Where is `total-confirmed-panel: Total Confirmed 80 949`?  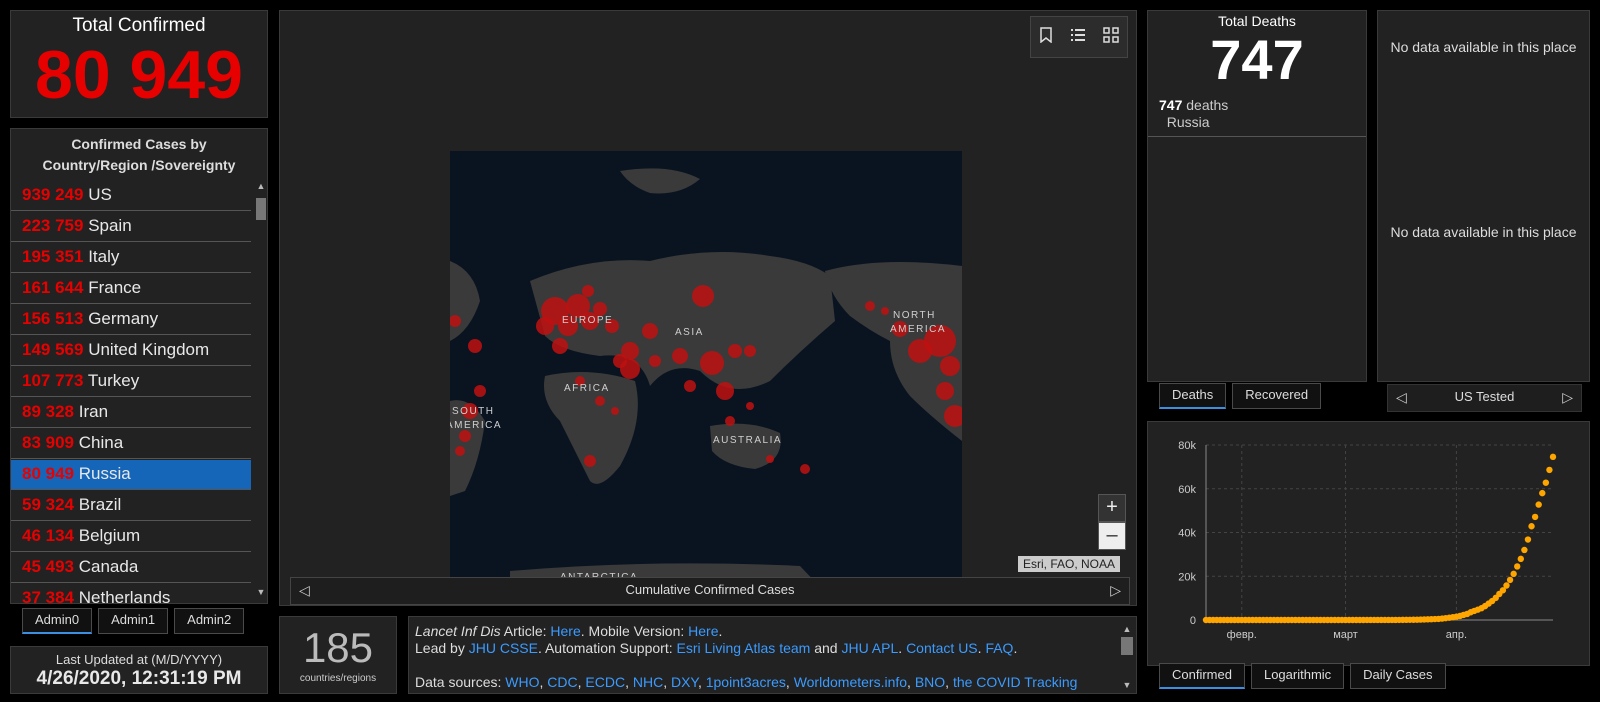 total-confirmed-panel: Total Confirmed 80 949 is located at coordinates (139, 64).